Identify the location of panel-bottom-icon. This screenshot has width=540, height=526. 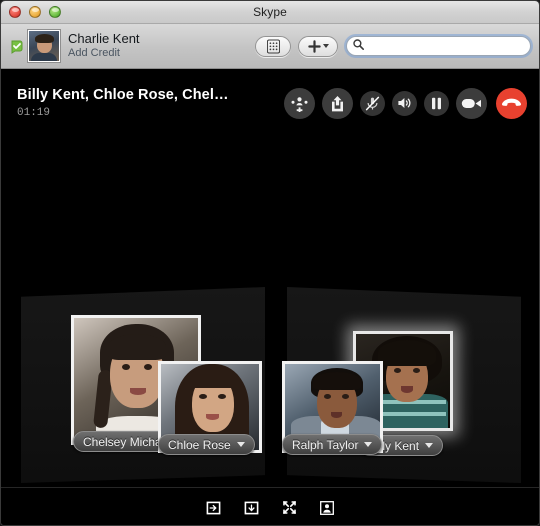
(251, 508).